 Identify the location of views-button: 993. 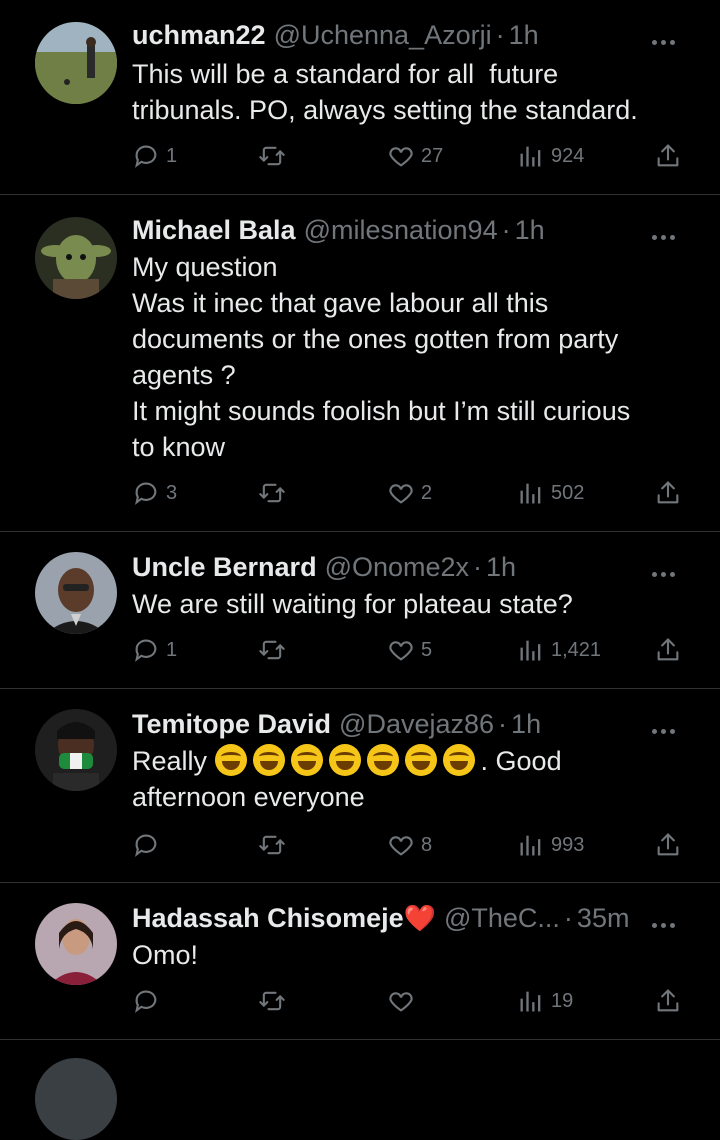
(550, 845).